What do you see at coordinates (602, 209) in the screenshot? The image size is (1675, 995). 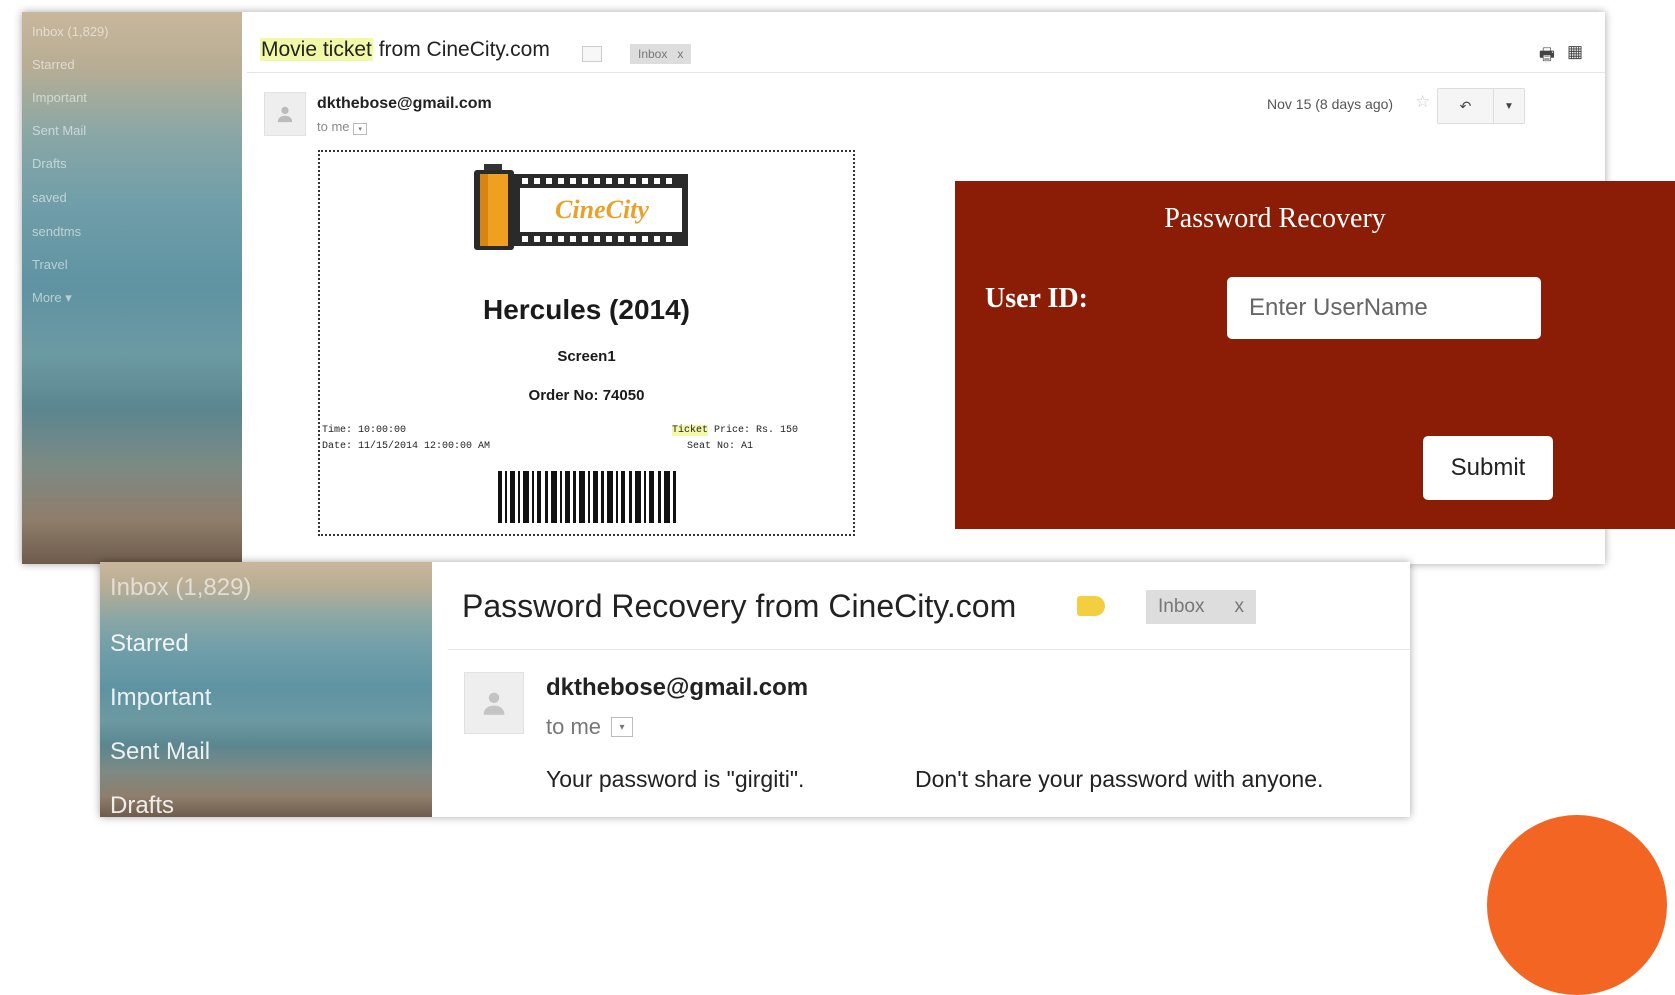 I see `logo-wordmark: CineCity` at bounding box center [602, 209].